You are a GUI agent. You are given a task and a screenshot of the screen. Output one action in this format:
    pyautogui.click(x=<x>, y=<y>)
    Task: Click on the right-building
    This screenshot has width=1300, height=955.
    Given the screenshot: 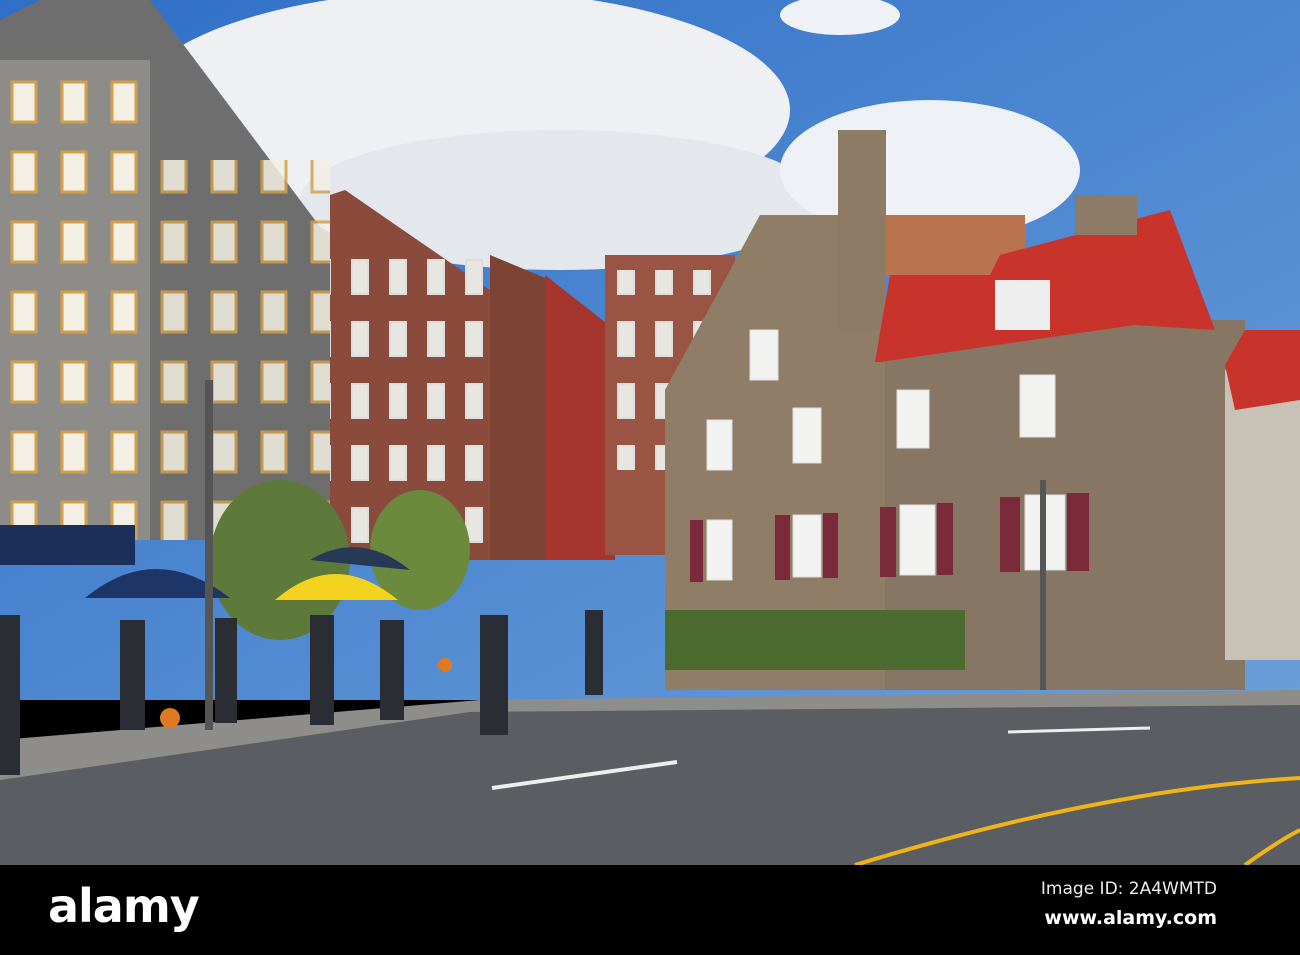 What is the action you would take?
    pyautogui.click(x=1262, y=495)
    